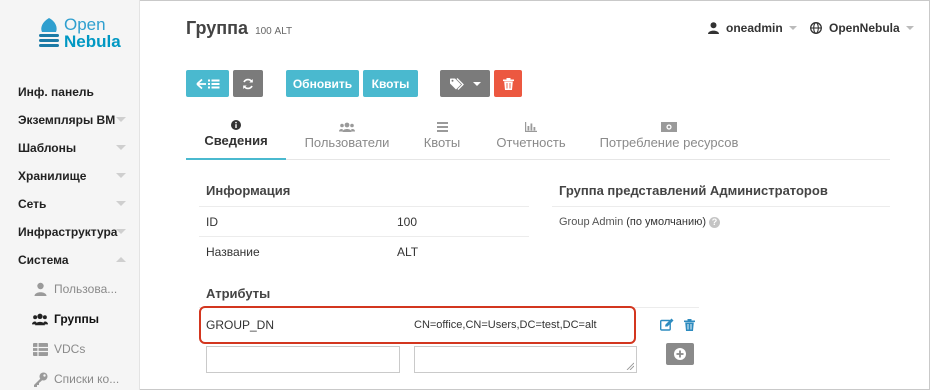 This screenshot has height=390, width=930. Describe the element at coordinates (40, 379) in the screenshot. I see `key-icon` at that location.